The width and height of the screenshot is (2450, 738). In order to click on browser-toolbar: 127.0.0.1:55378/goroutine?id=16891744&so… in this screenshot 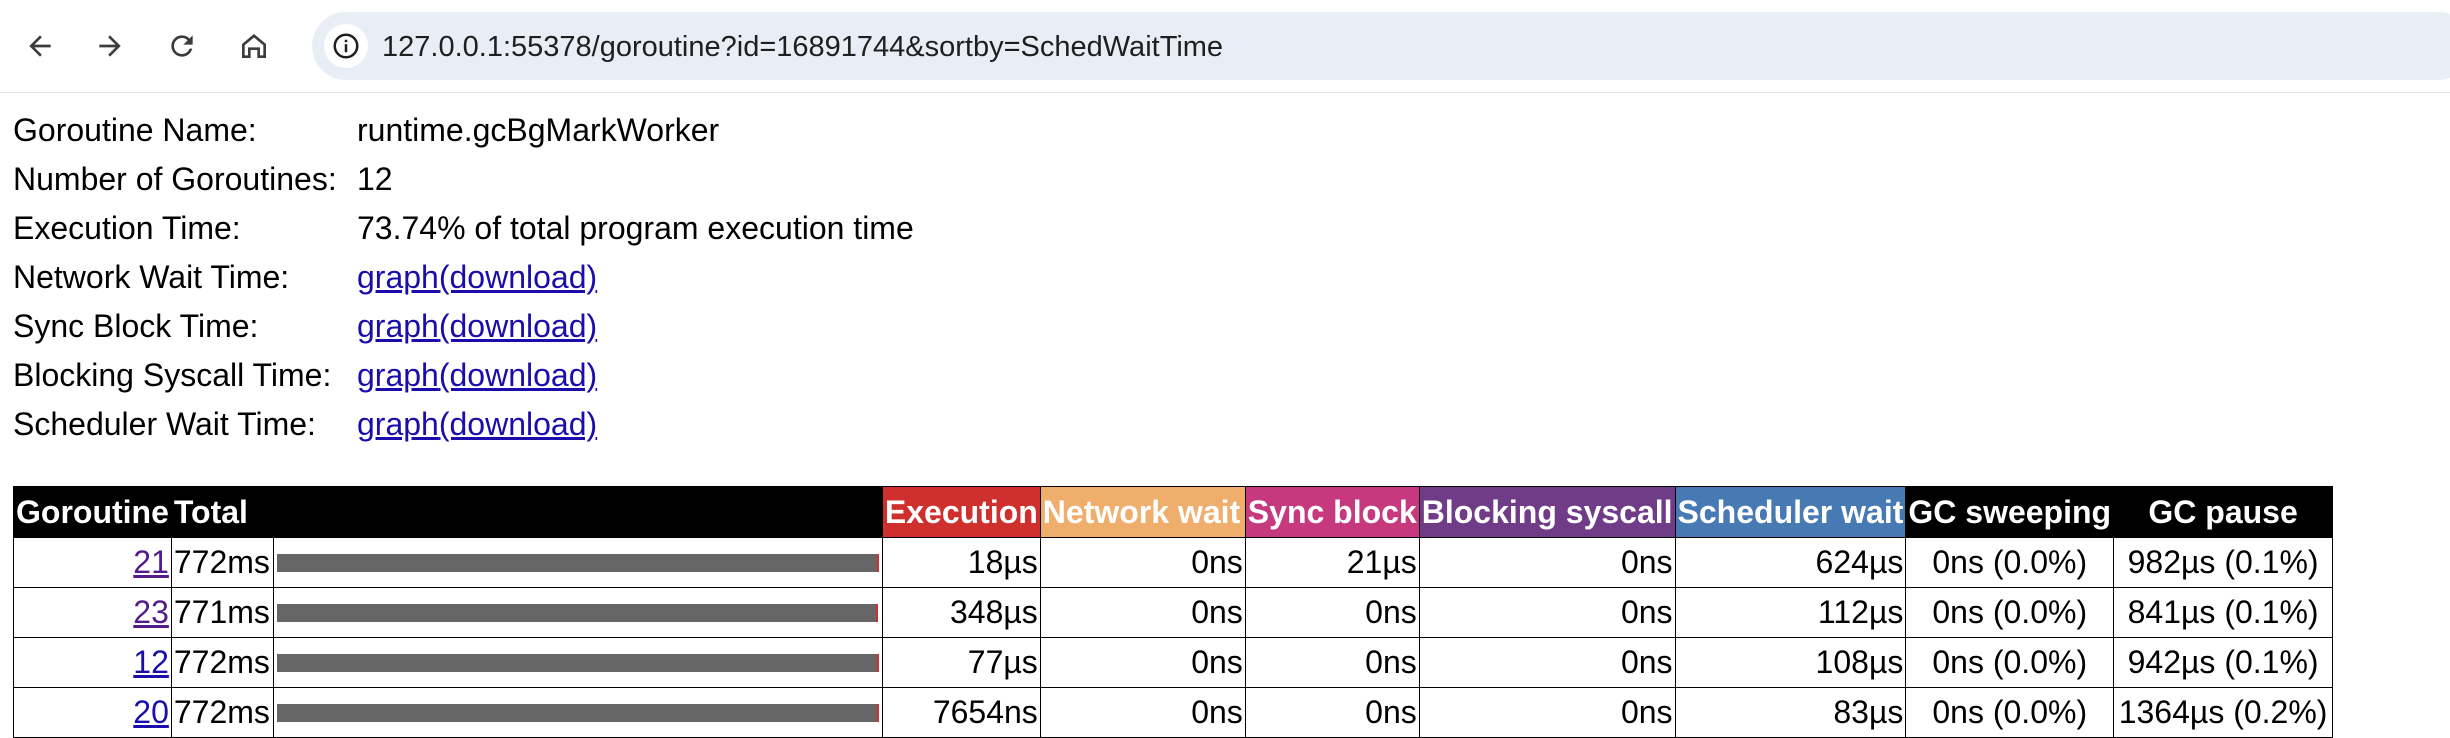, I will do `click(1225, 46)`.